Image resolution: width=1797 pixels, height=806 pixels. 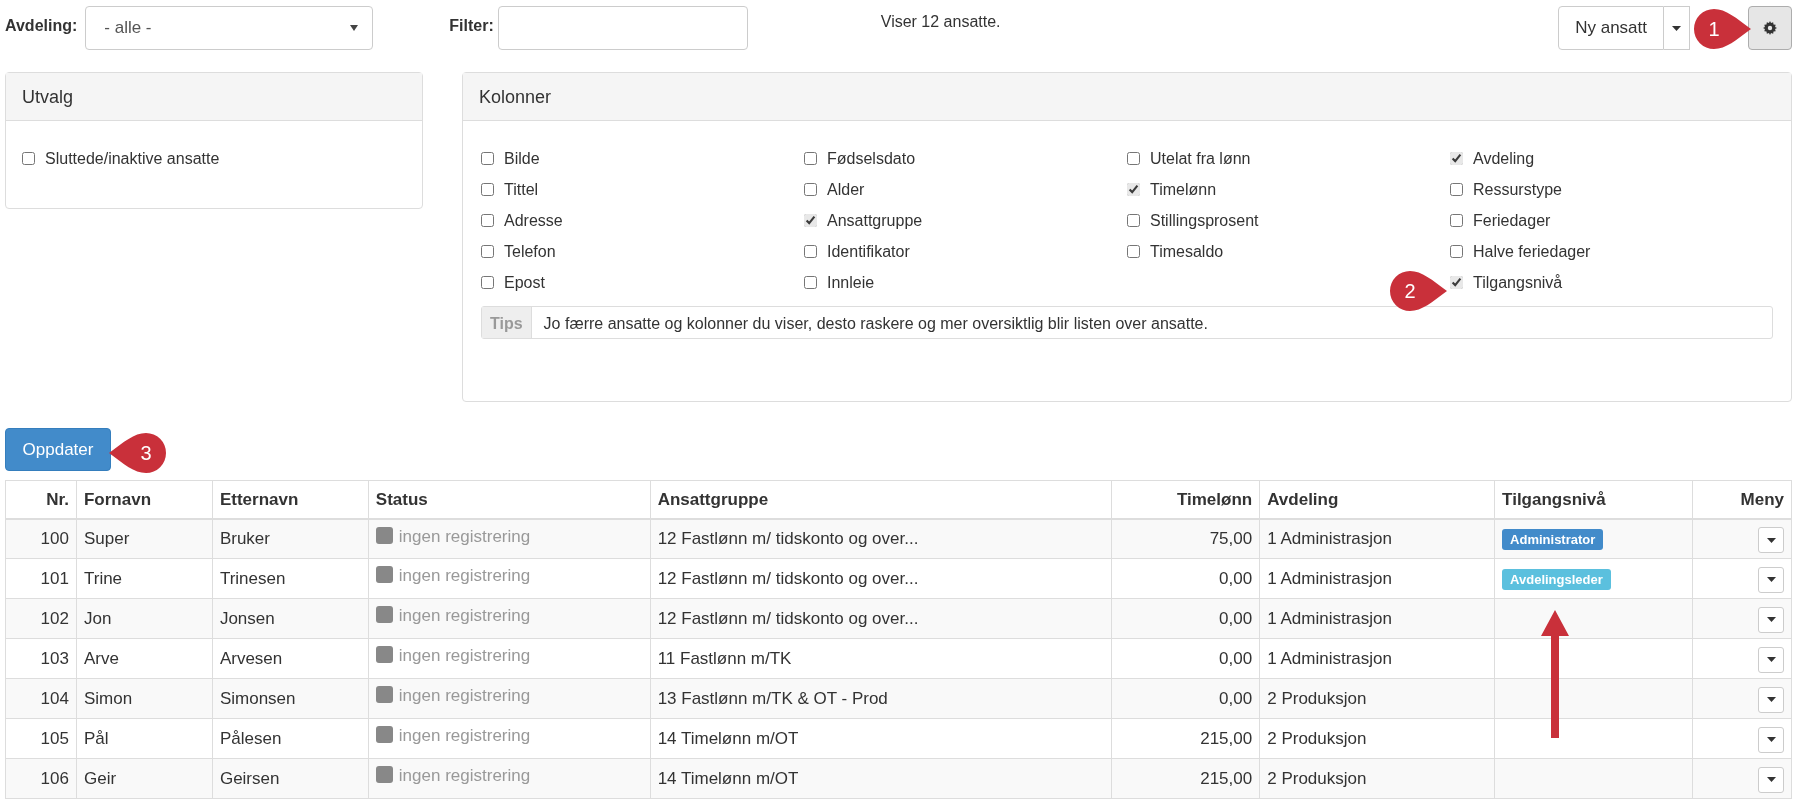 What do you see at coordinates (851, 282) in the screenshot?
I see `checkbox-label: Innleie` at bounding box center [851, 282].